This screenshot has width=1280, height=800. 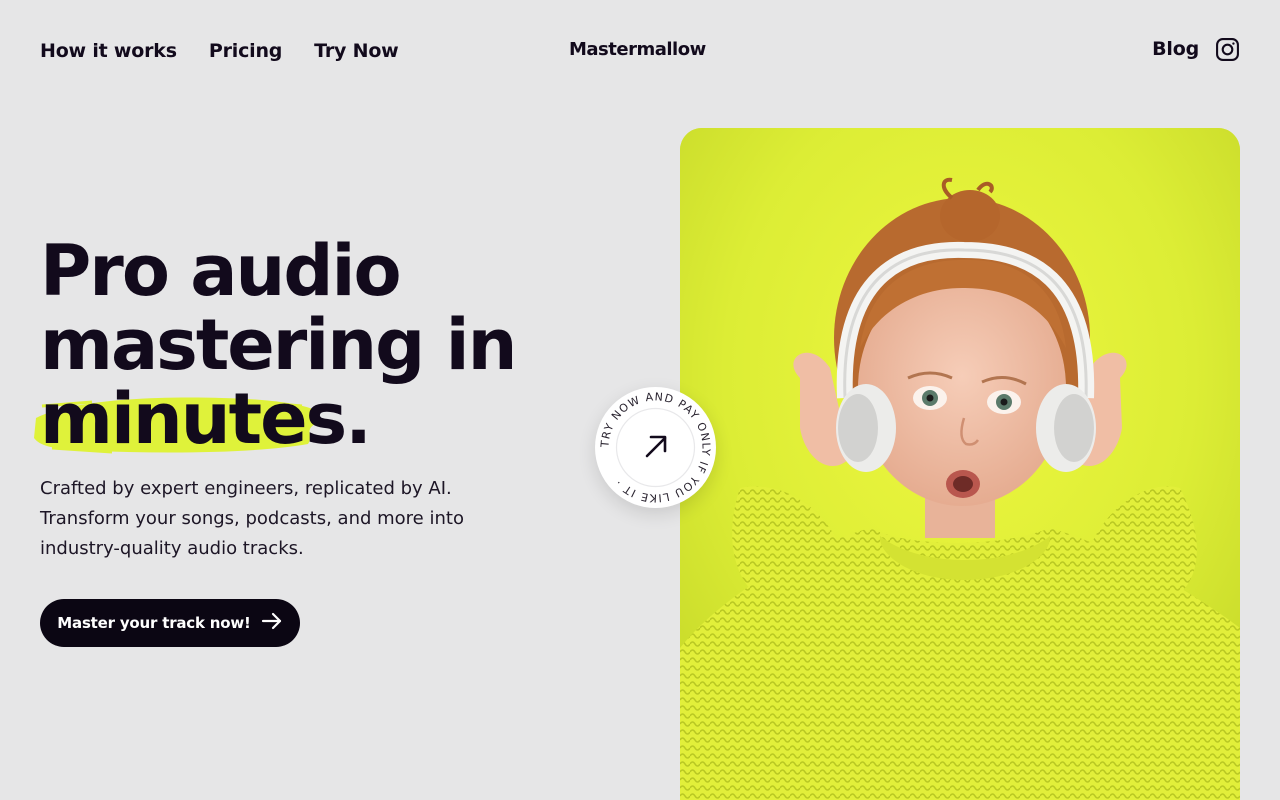 What do you see at coordinates (356, 51) in the screenshot?
I see `nav-try-now: Try Now` at bounding box center [356, 51].